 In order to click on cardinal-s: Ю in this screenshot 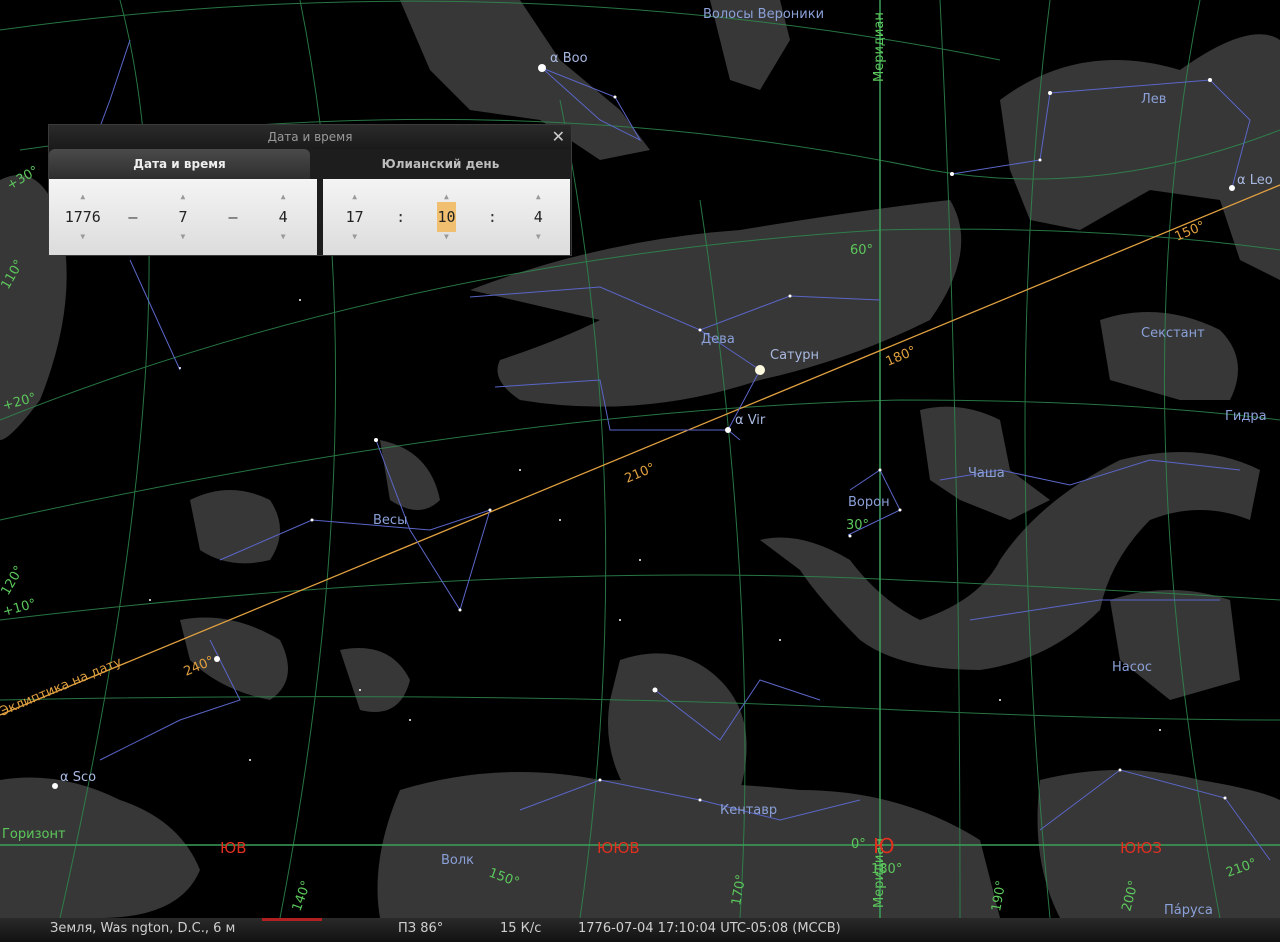, I will do `click(884, 846)`.